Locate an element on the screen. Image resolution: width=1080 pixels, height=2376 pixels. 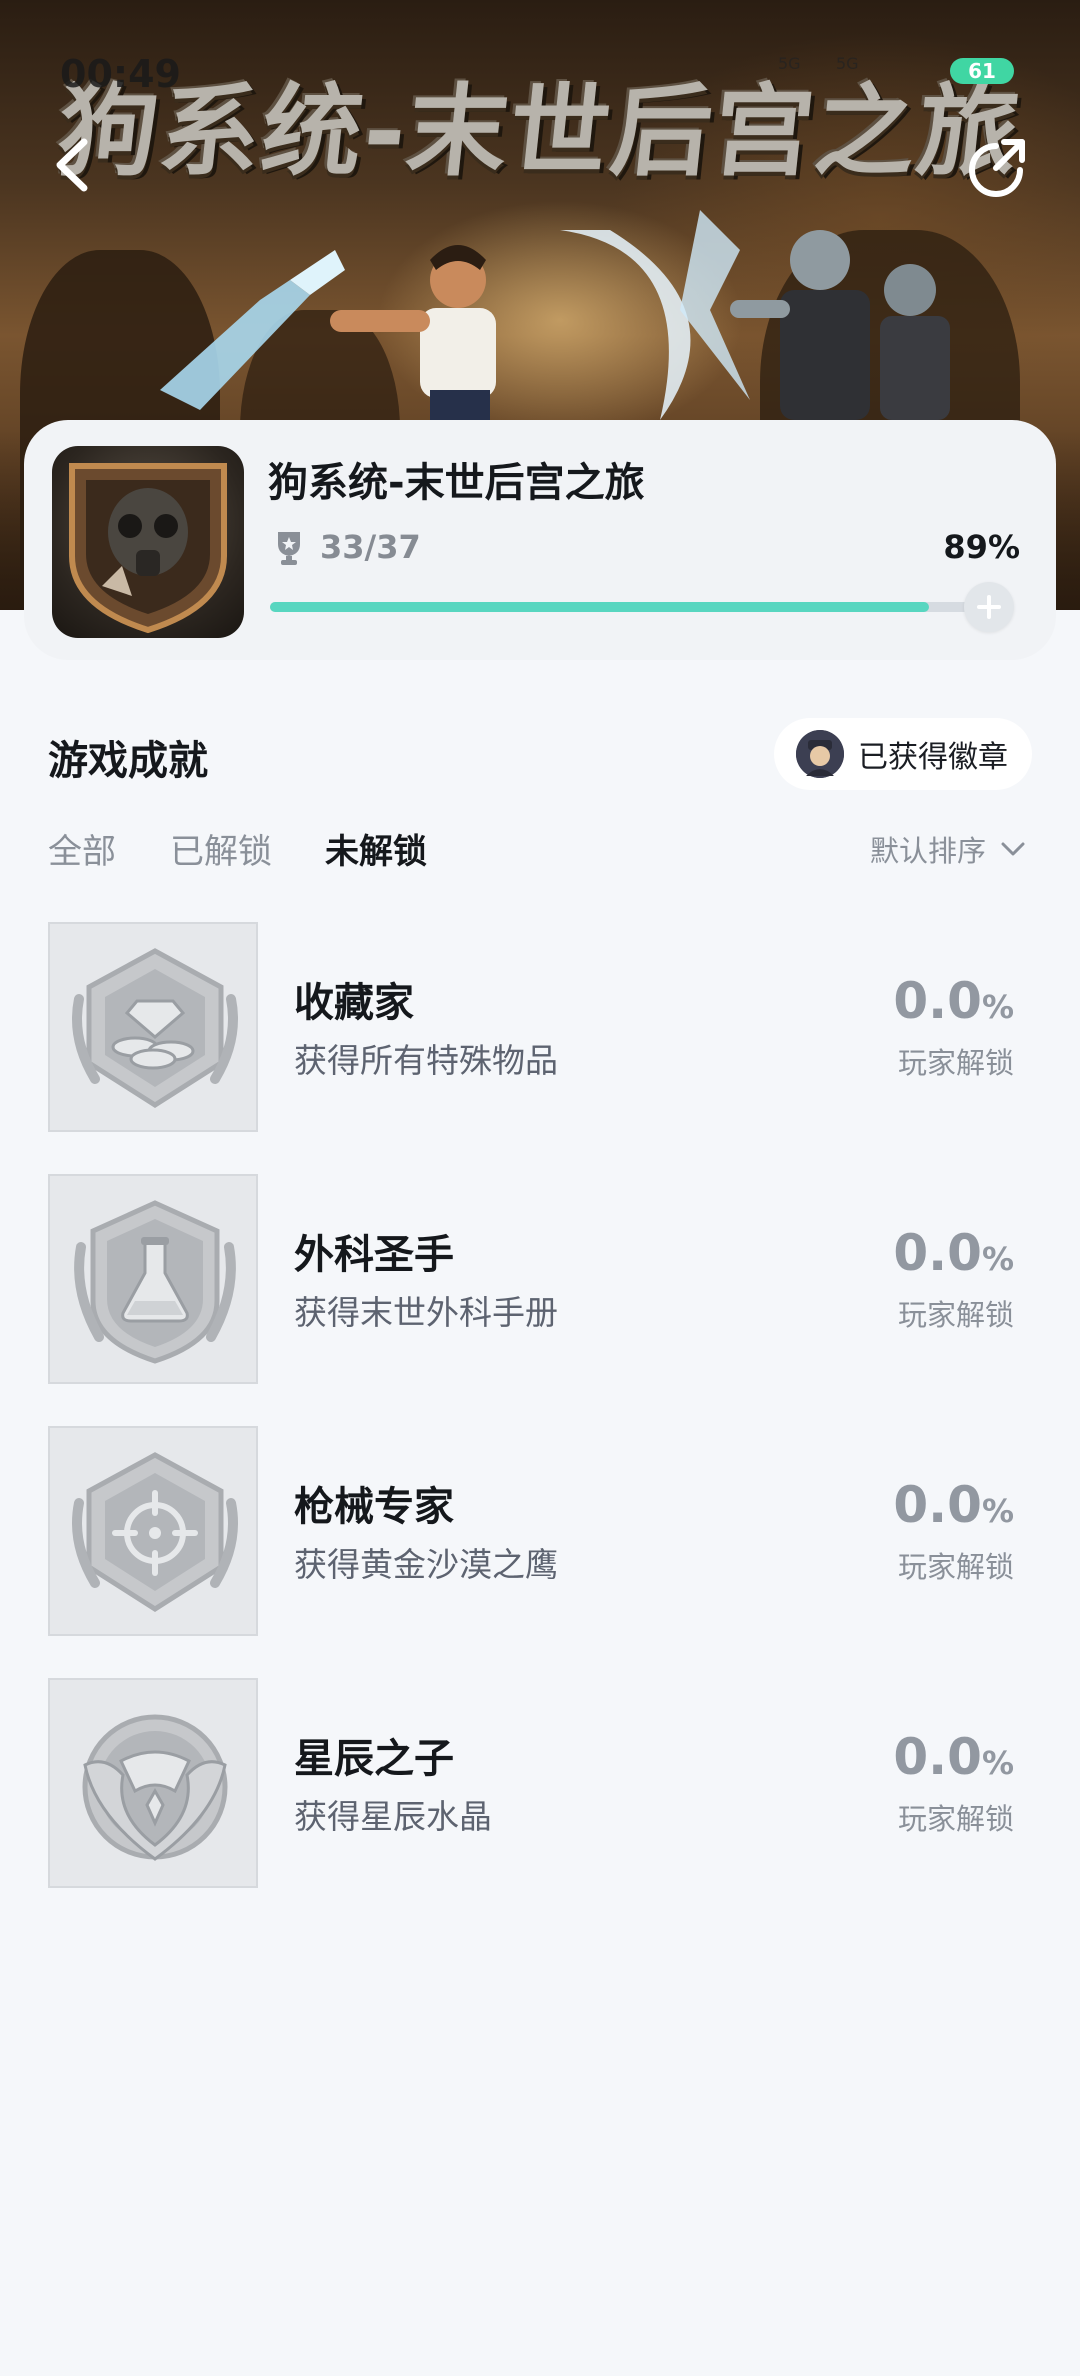
achievement-item: 枪械专家 获得黄金沙漠之鹰 0.0% 玩家解锁 is located at coordinates (540, 1531).